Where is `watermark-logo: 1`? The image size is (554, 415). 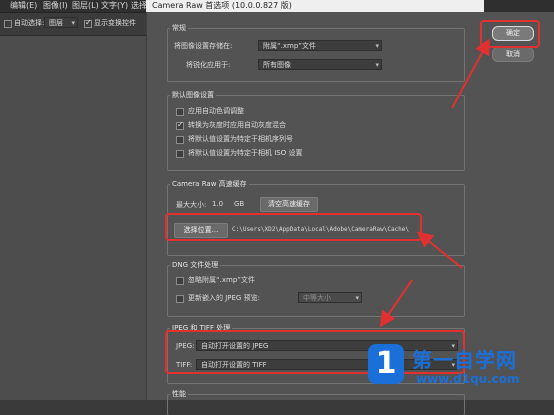 watermark-logo: 1 is located at coordinates (386, 364).